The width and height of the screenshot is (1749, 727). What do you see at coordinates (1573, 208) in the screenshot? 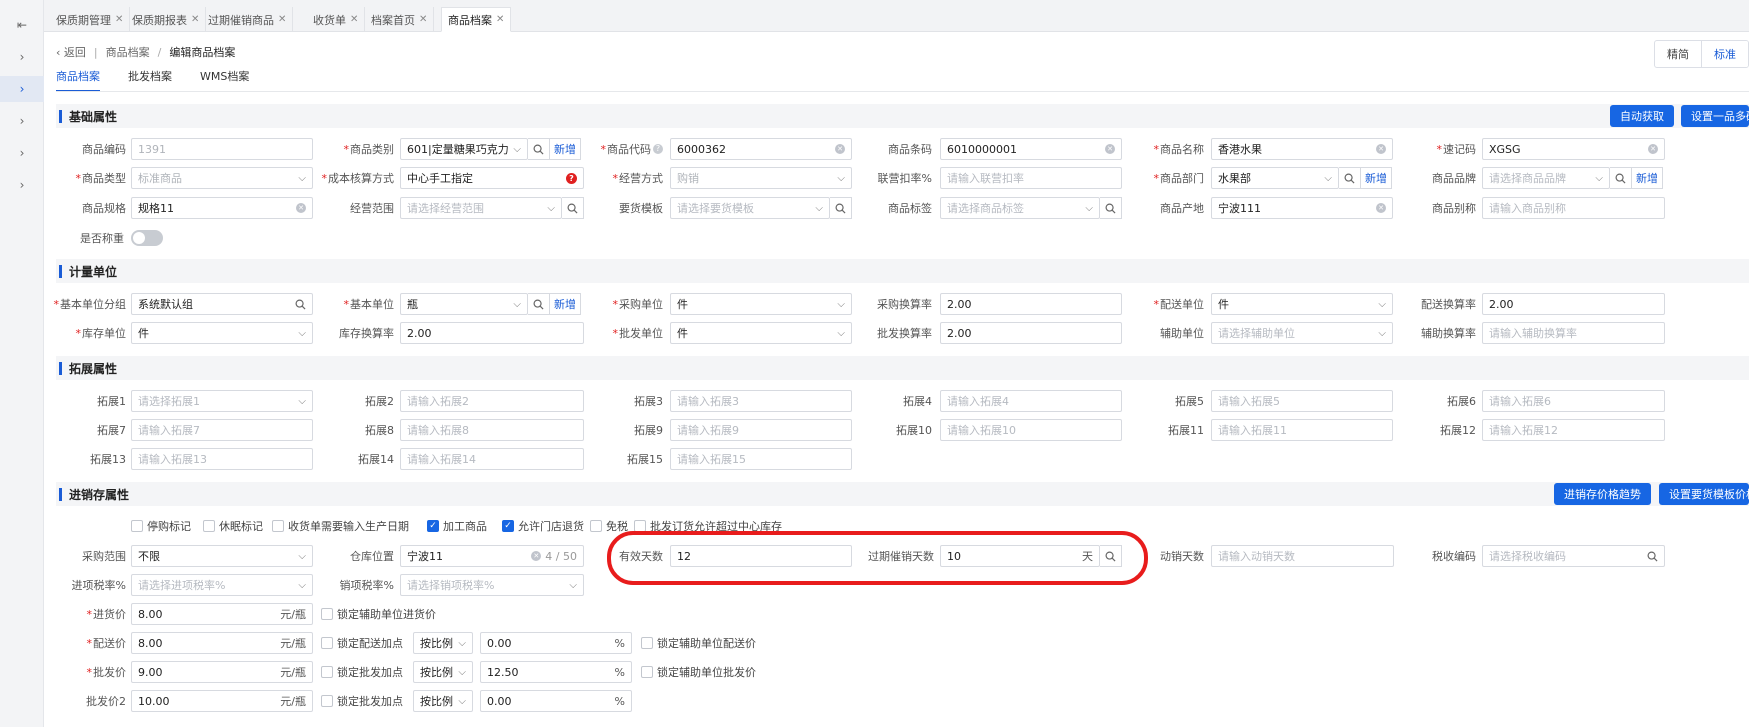
I see `alias-field: 请输入商品别称` at bounding box center [1573, 208].